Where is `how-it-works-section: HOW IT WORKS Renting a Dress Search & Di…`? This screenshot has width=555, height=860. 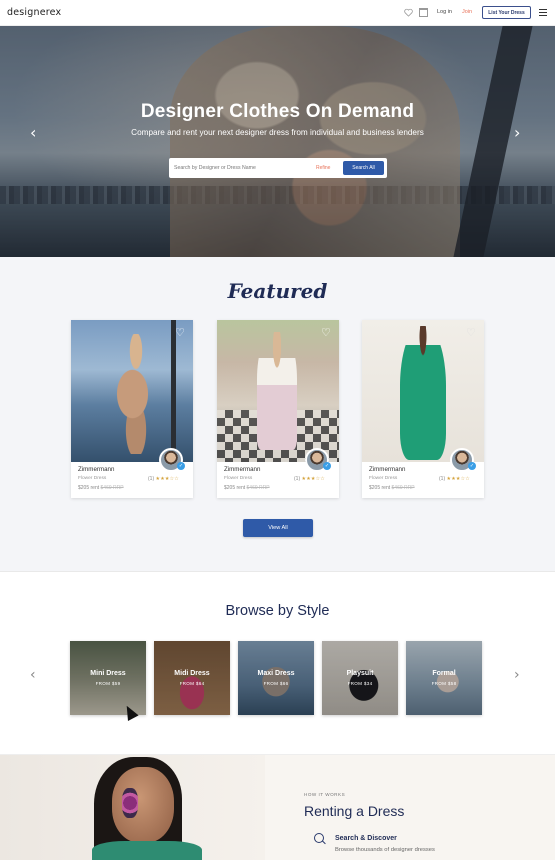
how-it-works-section: HOW IT WORKS Renting a Dress Search & Di… is located at coordinates (277, 807).